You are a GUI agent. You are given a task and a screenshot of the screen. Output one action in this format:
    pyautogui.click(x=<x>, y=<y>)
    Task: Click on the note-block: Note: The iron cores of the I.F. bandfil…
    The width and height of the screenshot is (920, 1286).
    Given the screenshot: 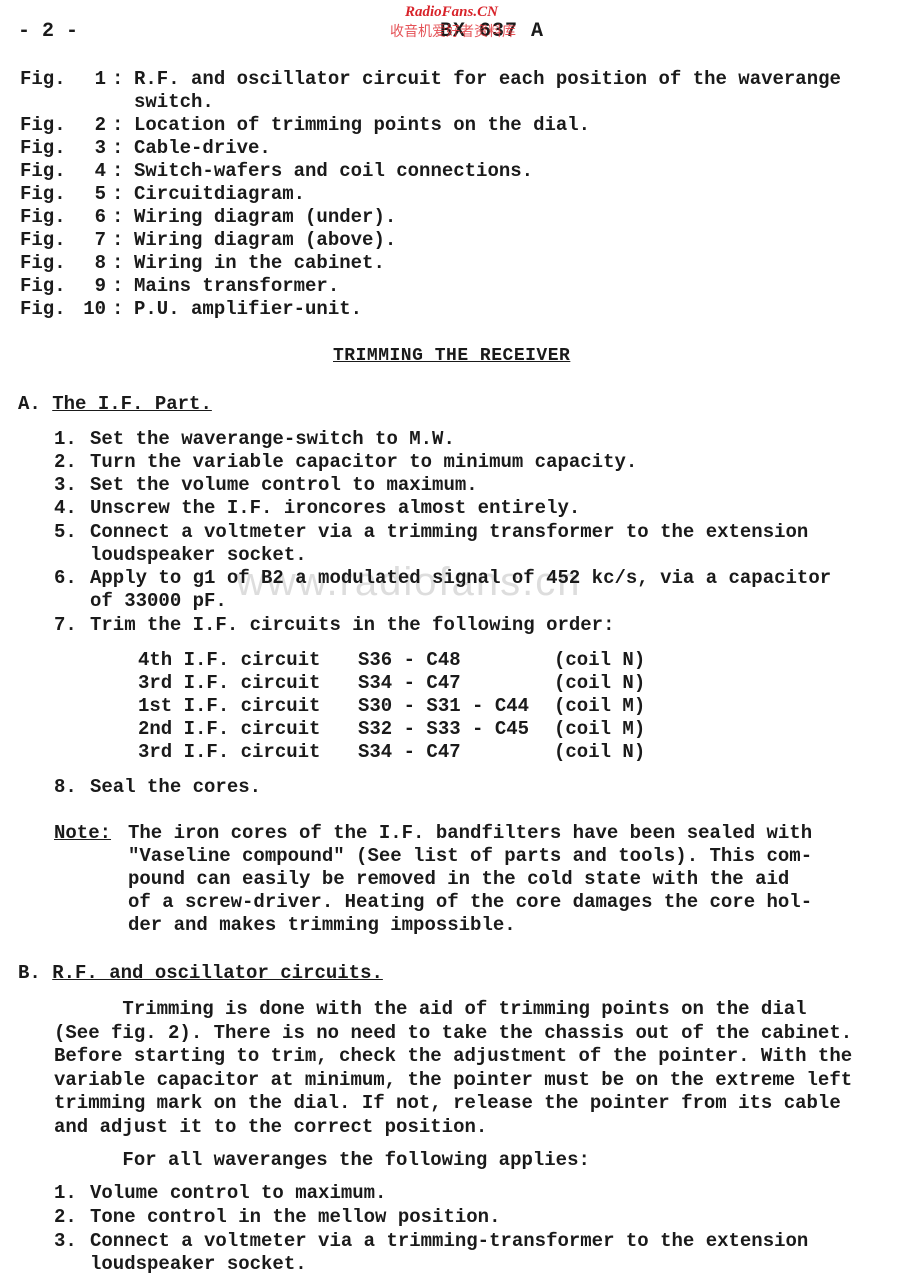 What is the action you would take?
    pyautogui.click(x=433, y=879)
    